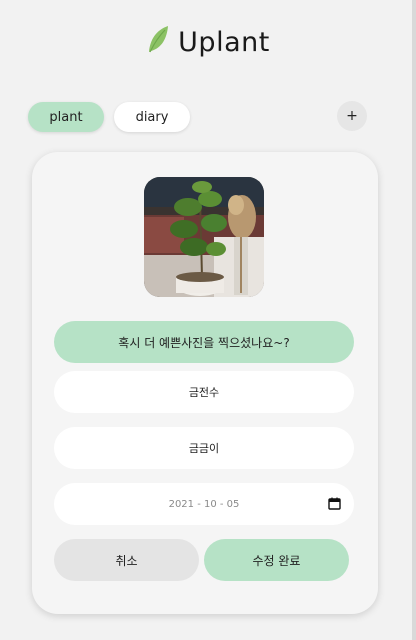  I want to click on plant-nickname-field: 금금이, so click(204, 448).